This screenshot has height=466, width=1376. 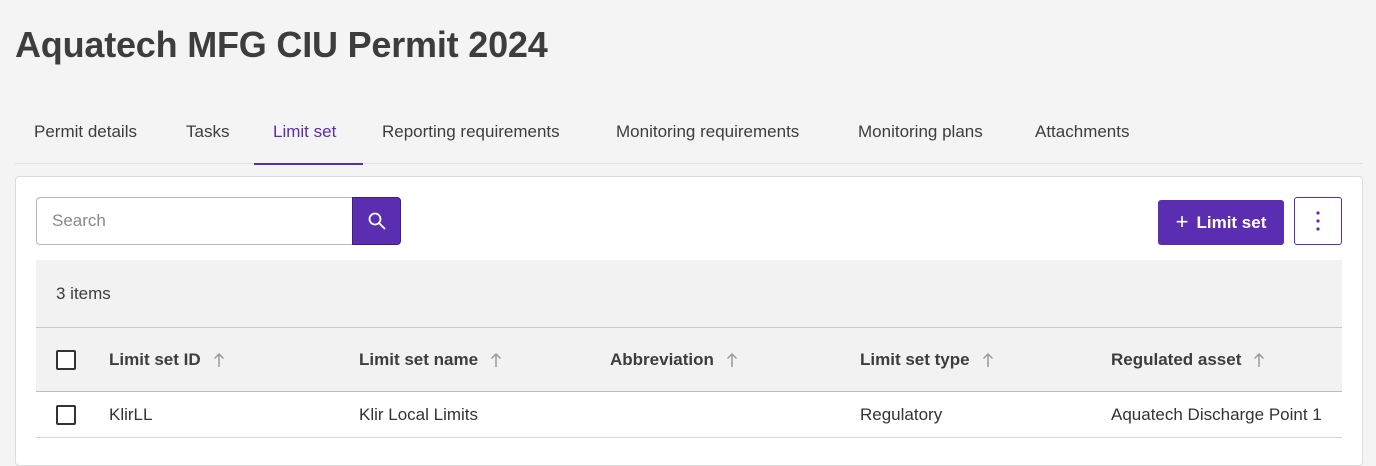 I want to click on search-icon, so click(x=376, y=221).